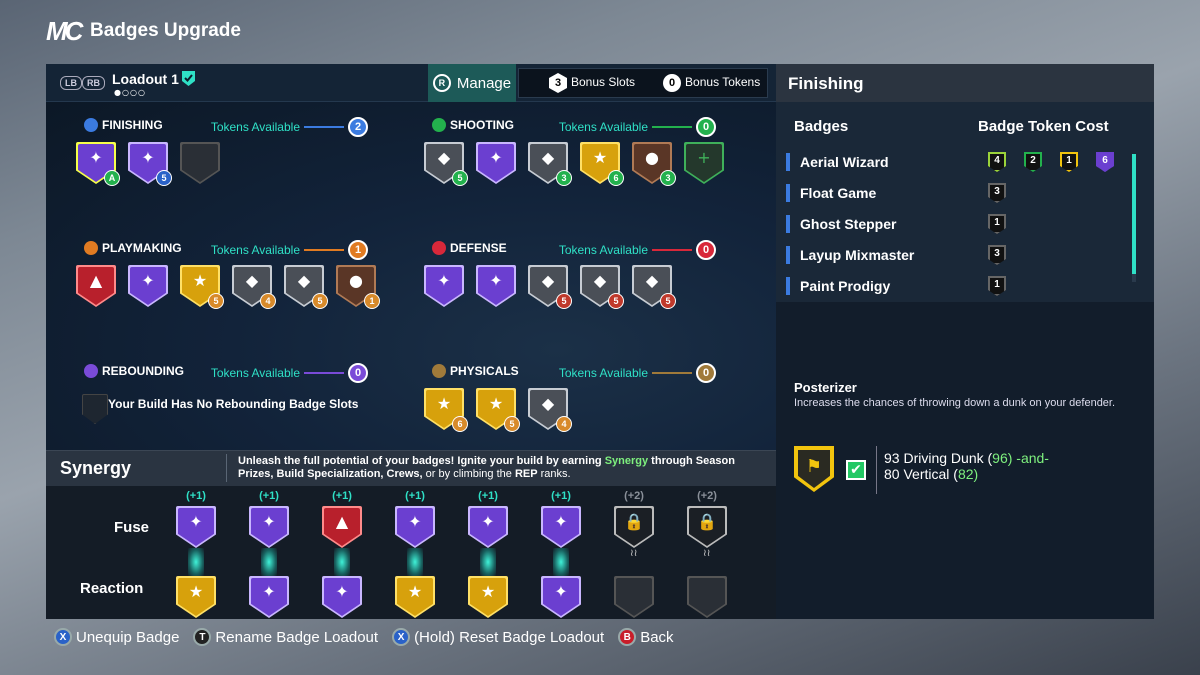 This screenshot has height=675, width=1200. I want to click on bonus-slots-count: 3, so click(558, 83).